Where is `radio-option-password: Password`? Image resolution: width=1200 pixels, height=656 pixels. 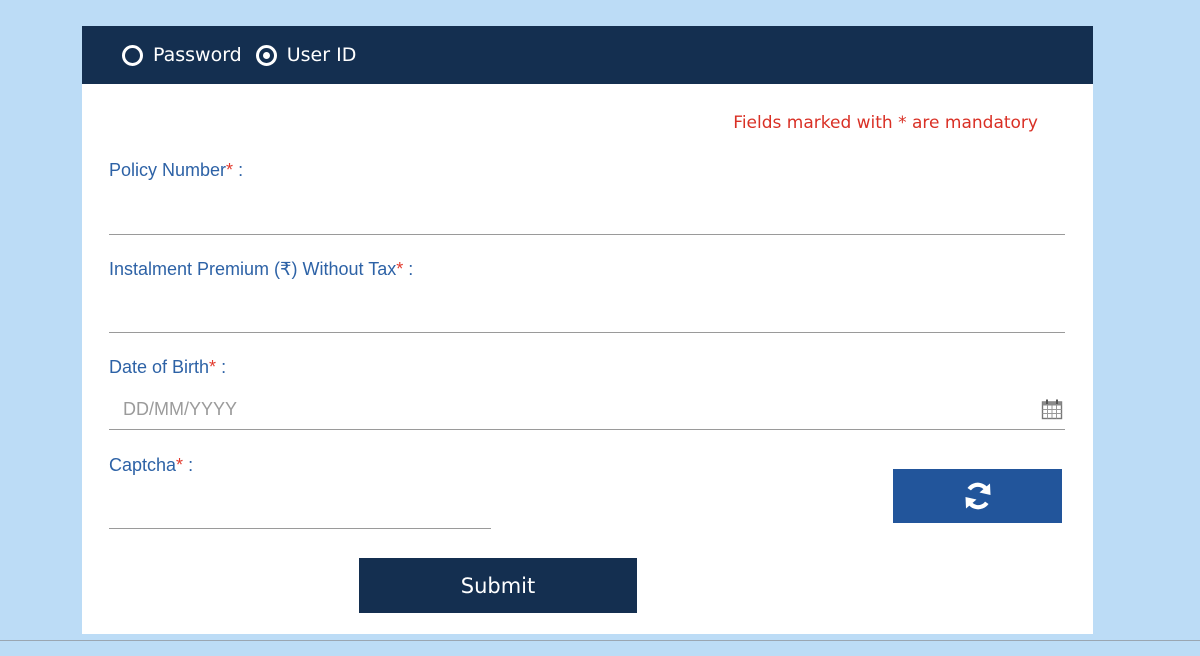
radio-option-password: Password is located at coordinates (182, 55).